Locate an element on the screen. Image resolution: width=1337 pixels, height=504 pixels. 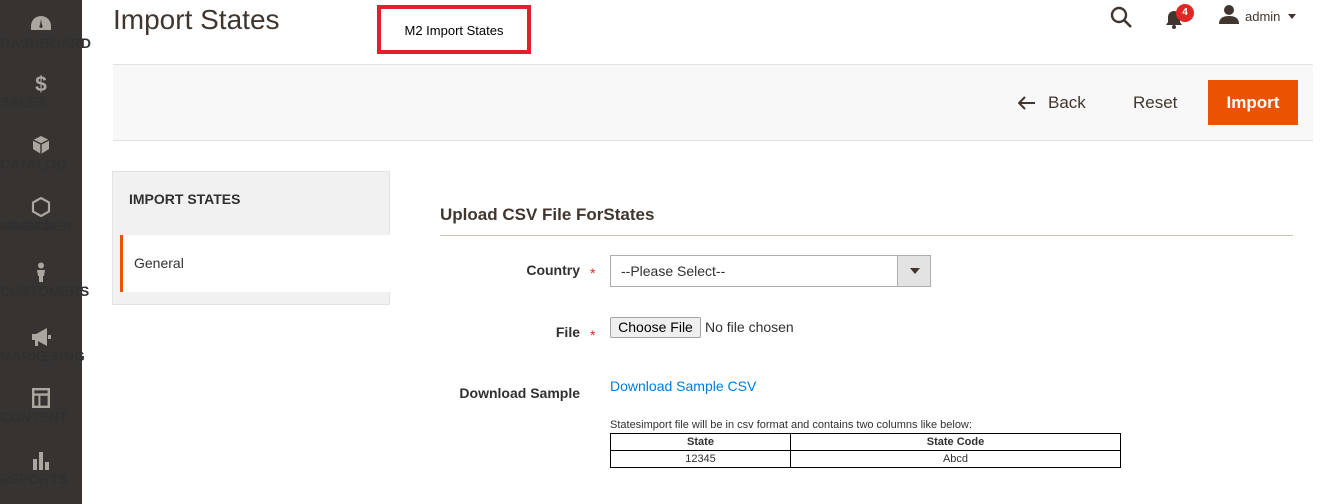
megaphone-icon is located at coordinates (41, 337).